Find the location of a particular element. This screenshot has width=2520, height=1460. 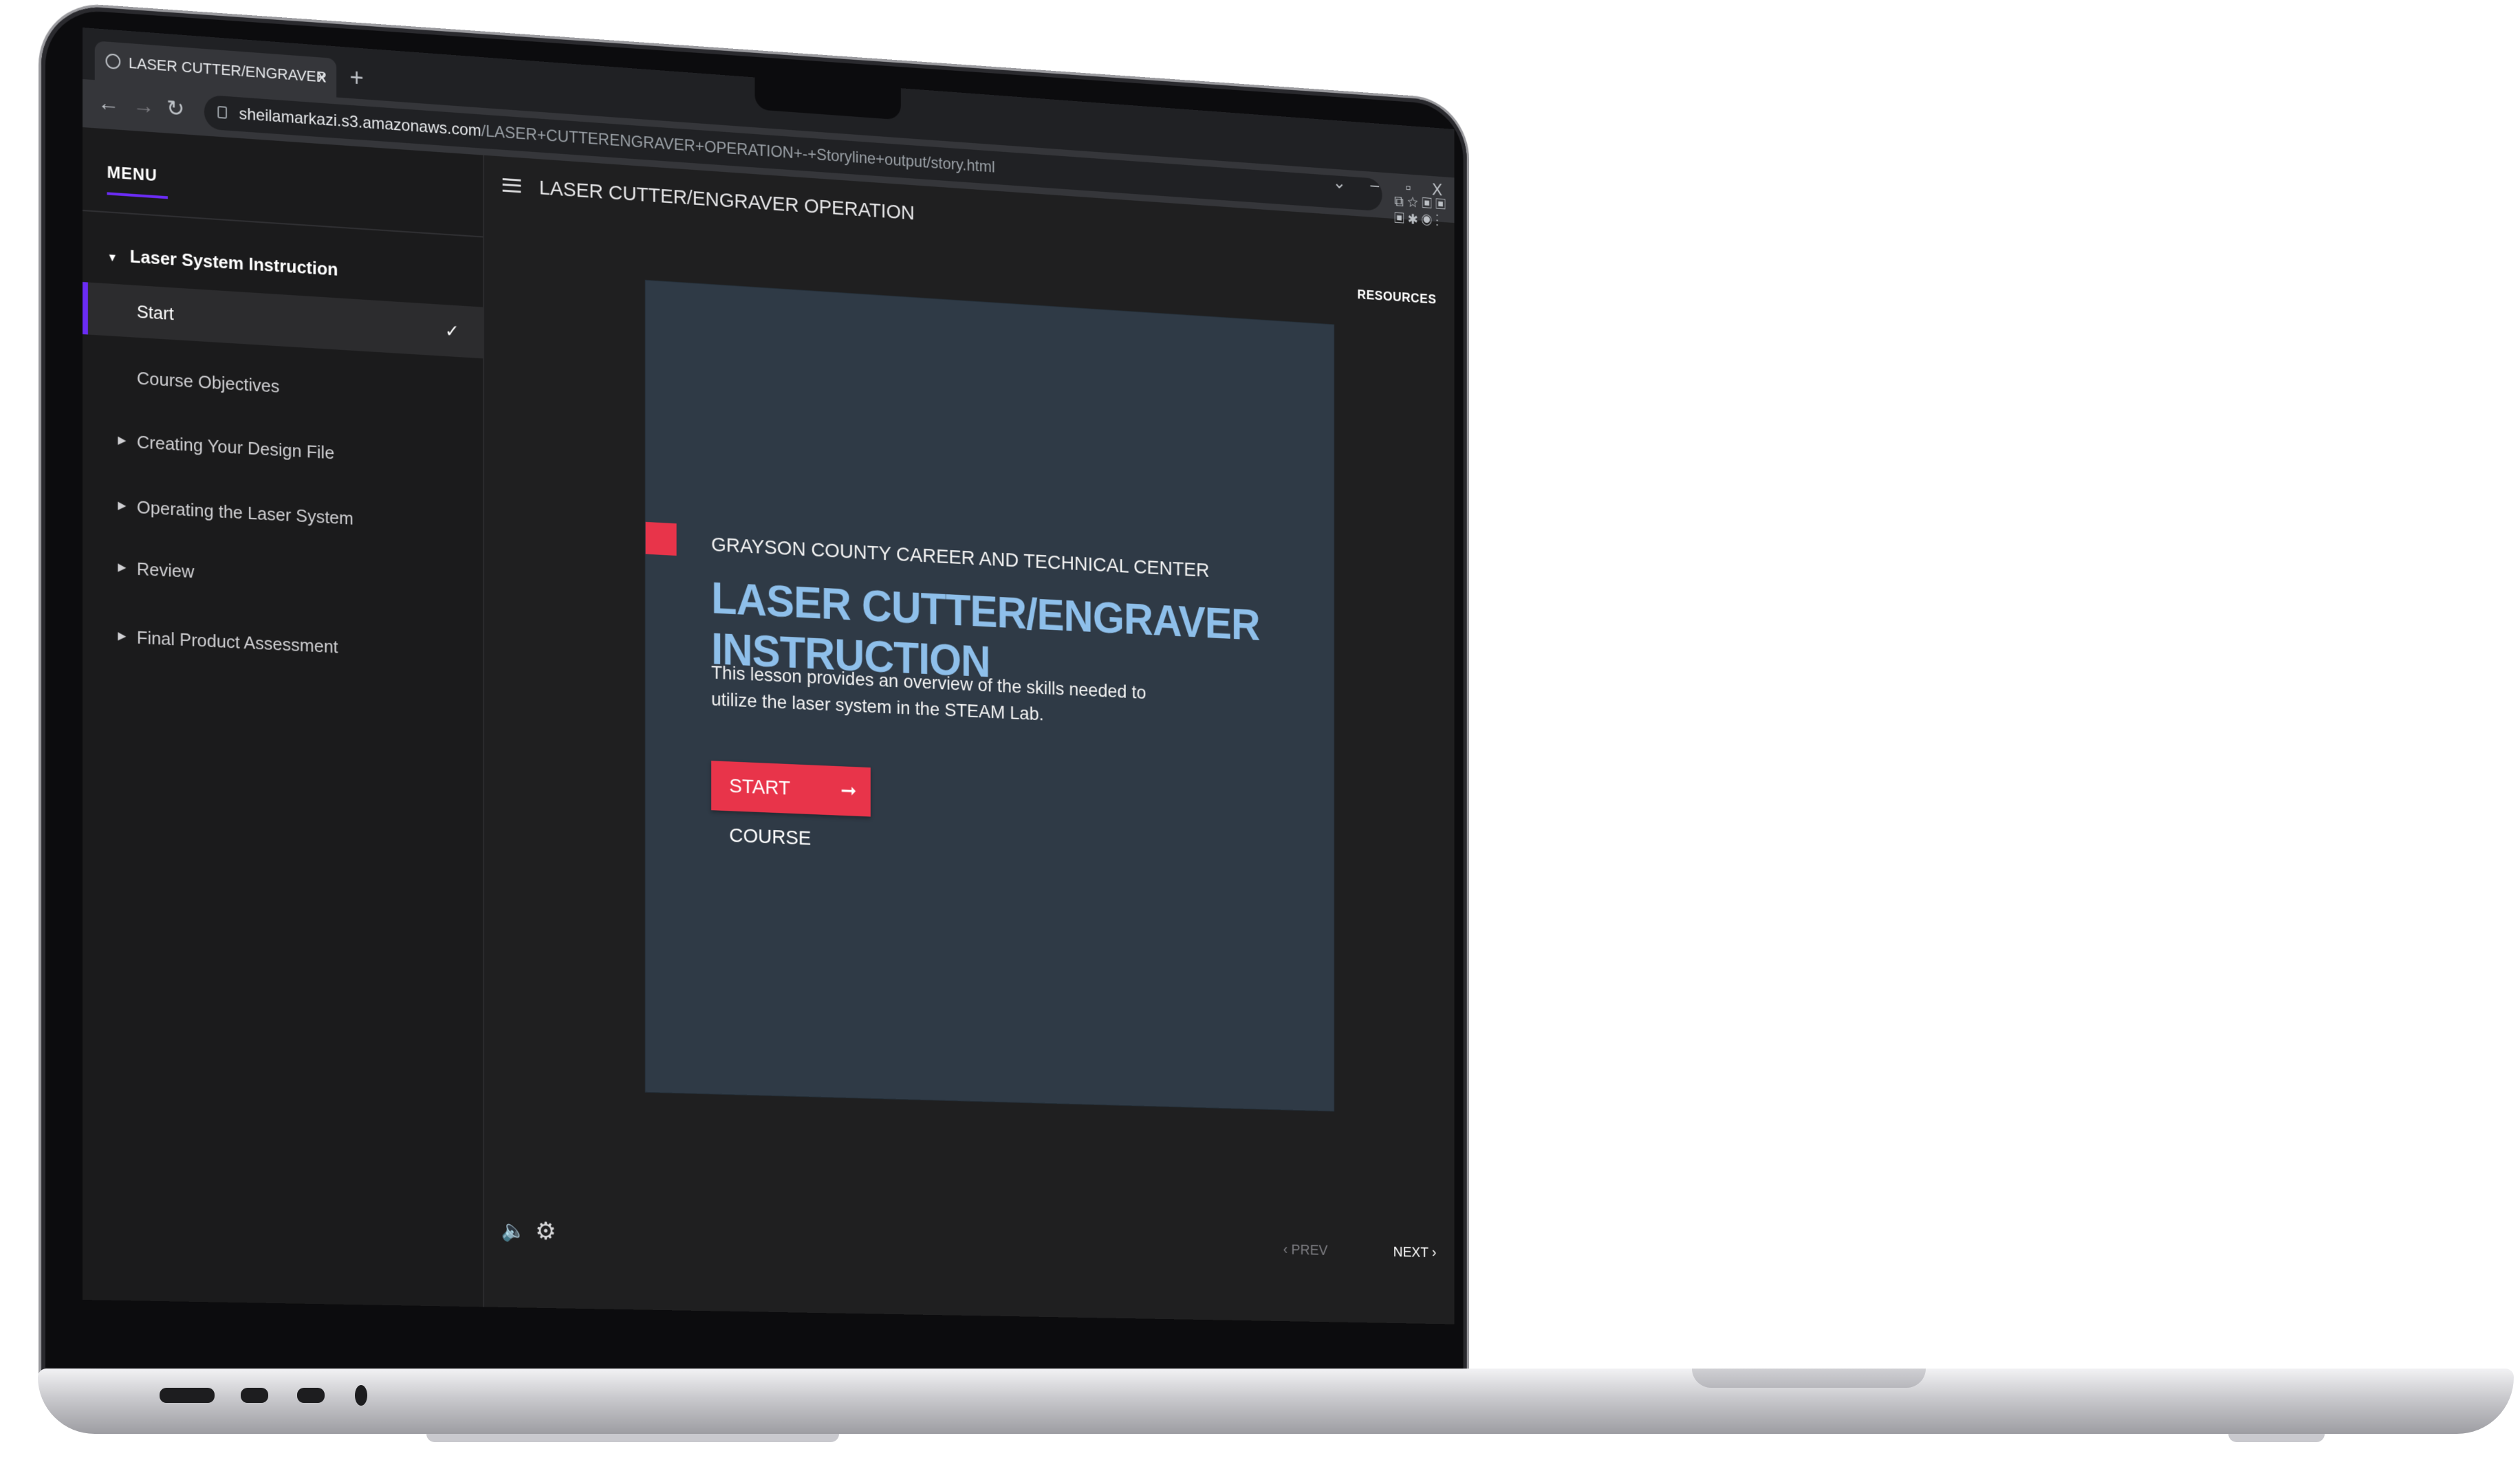

accent-square is located at coordinates (661, 538).